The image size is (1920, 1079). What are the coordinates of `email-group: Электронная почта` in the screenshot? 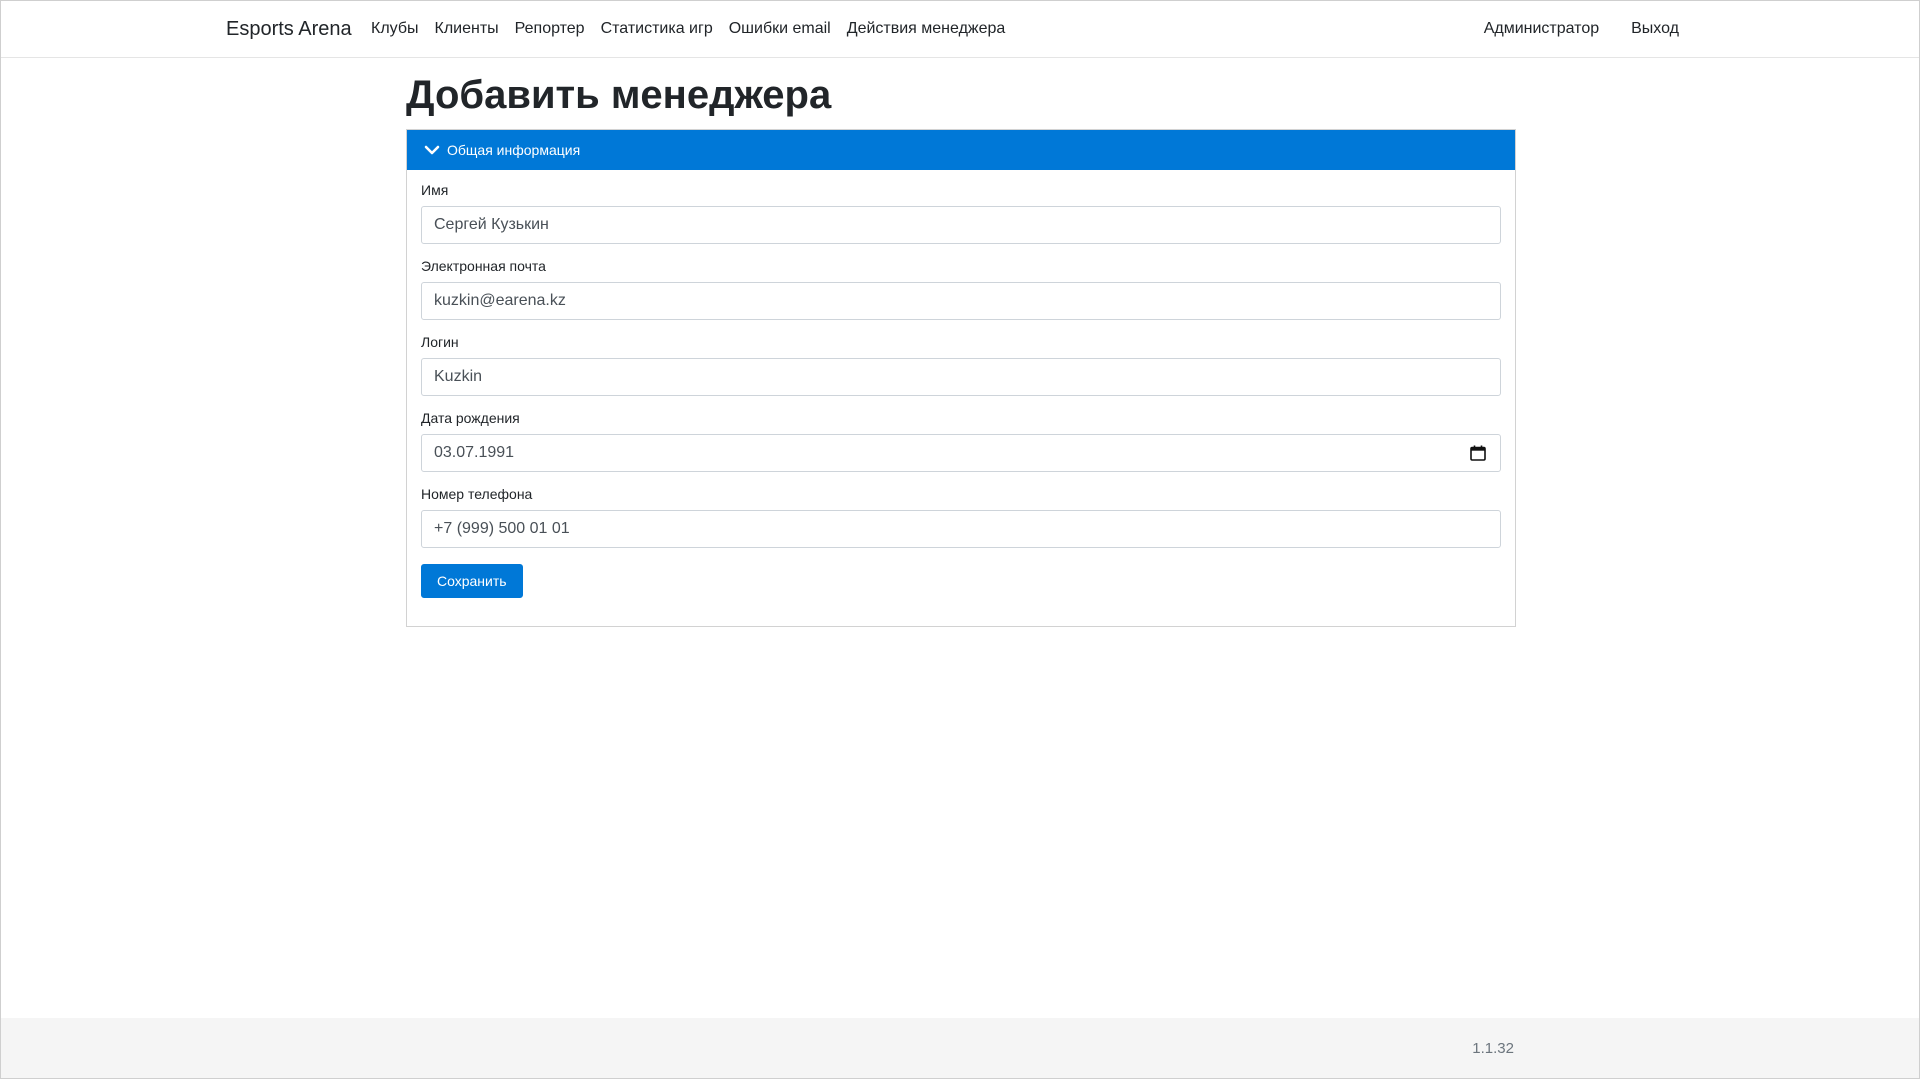 It's located at (961, 289).